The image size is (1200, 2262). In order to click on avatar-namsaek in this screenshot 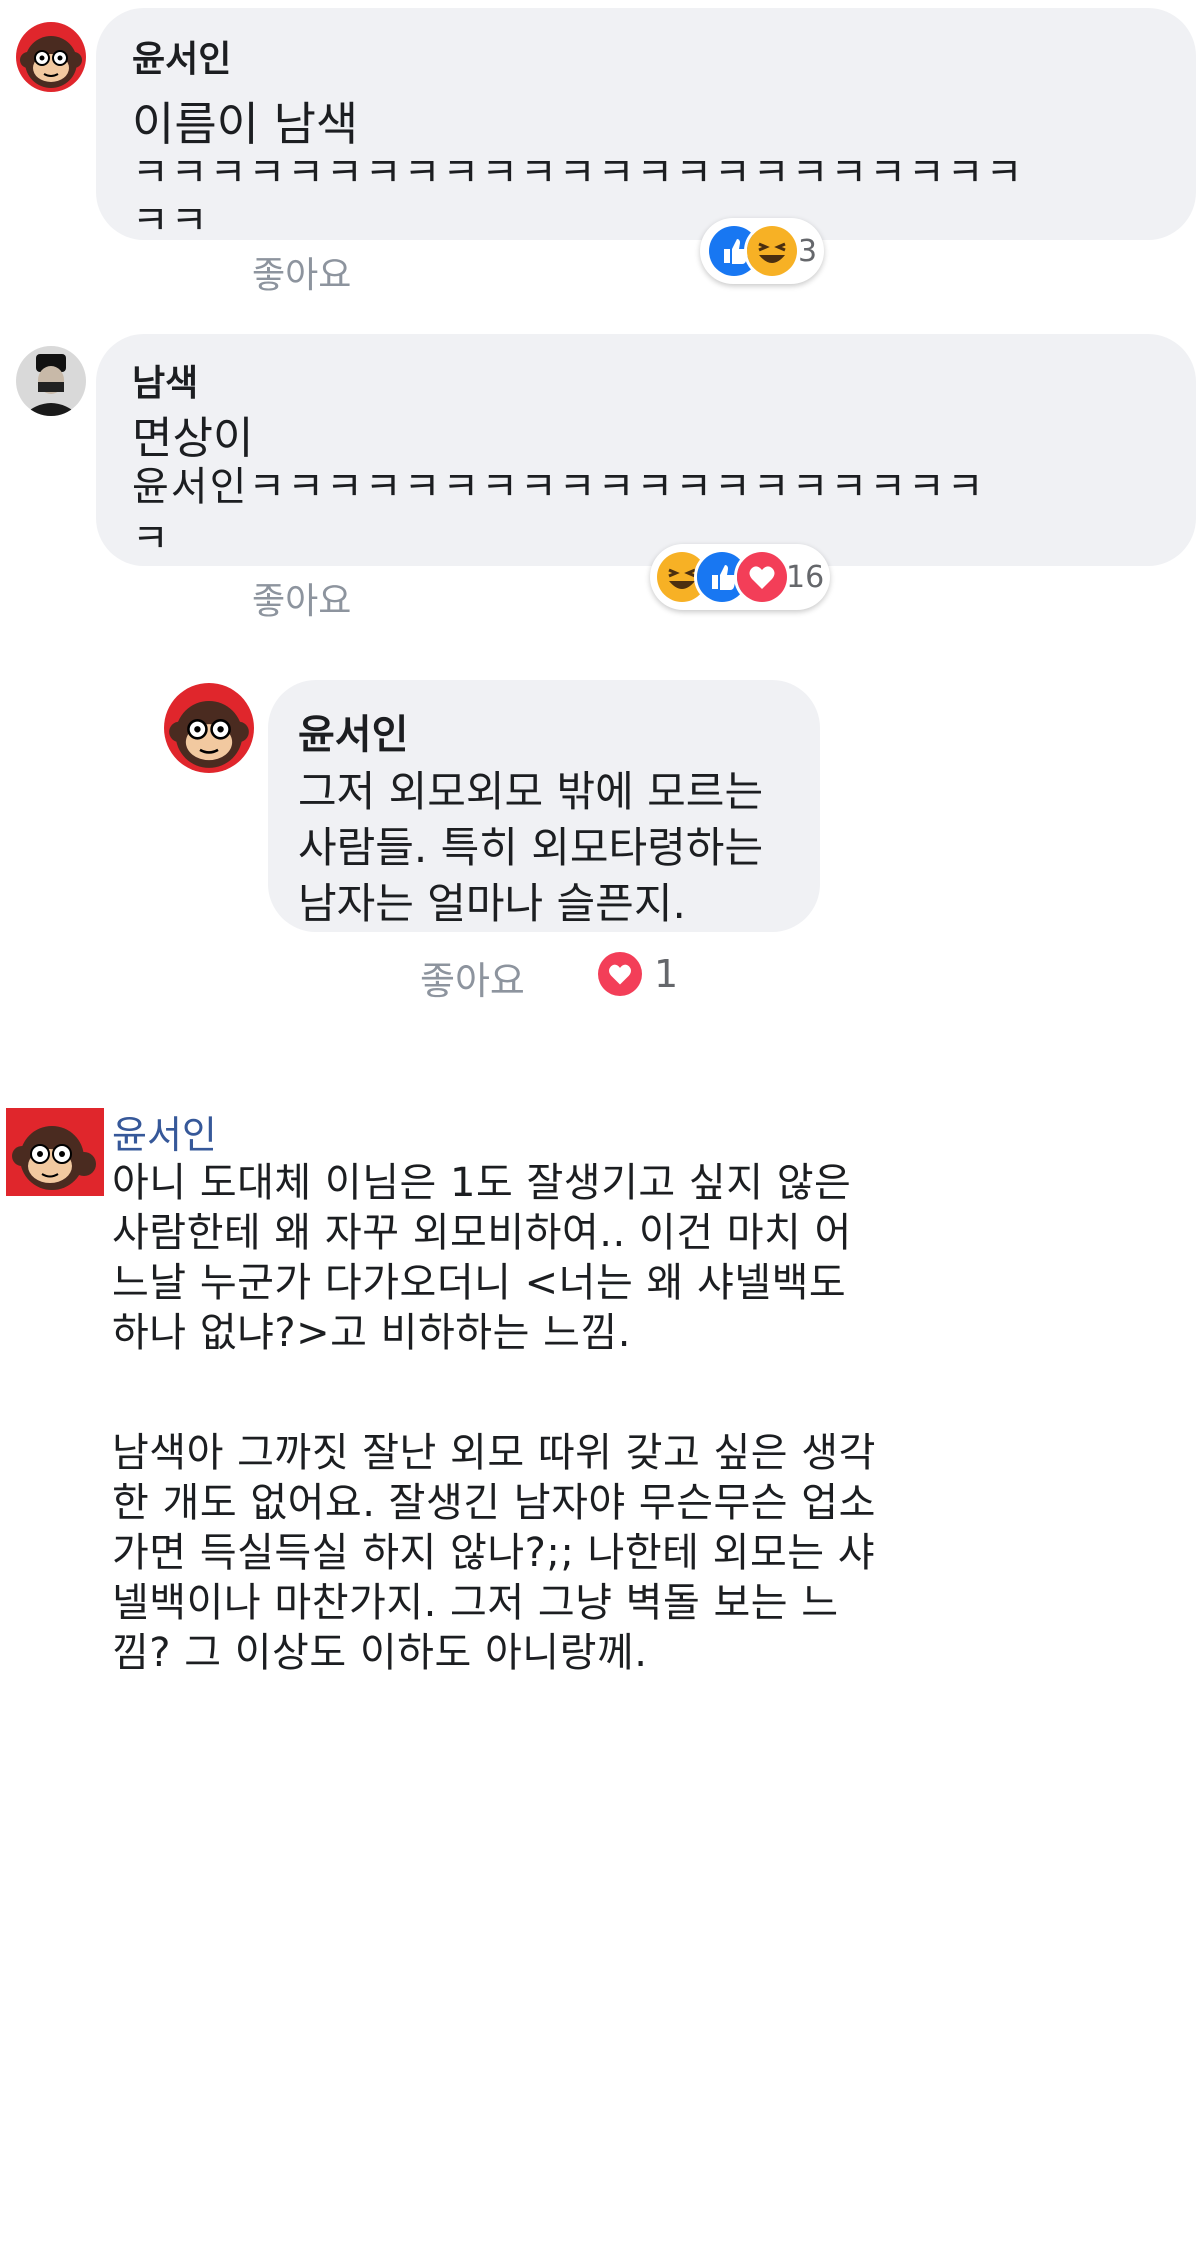, I will do `click(51, 381)`.